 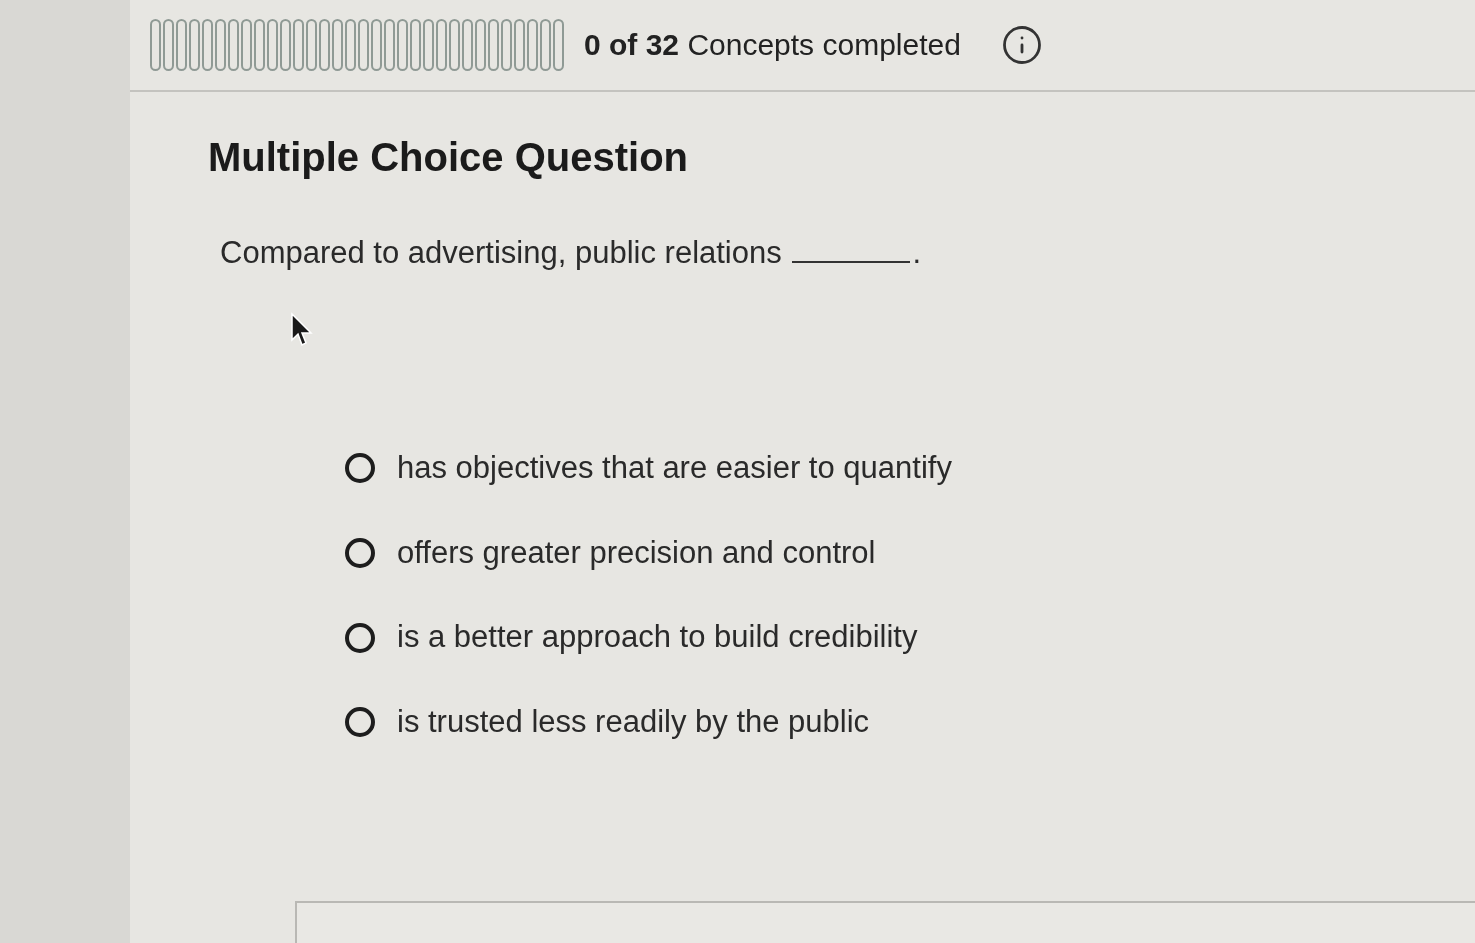 I want to click on option-label: is a better approach to build credibility, so click(x=657, y=637).